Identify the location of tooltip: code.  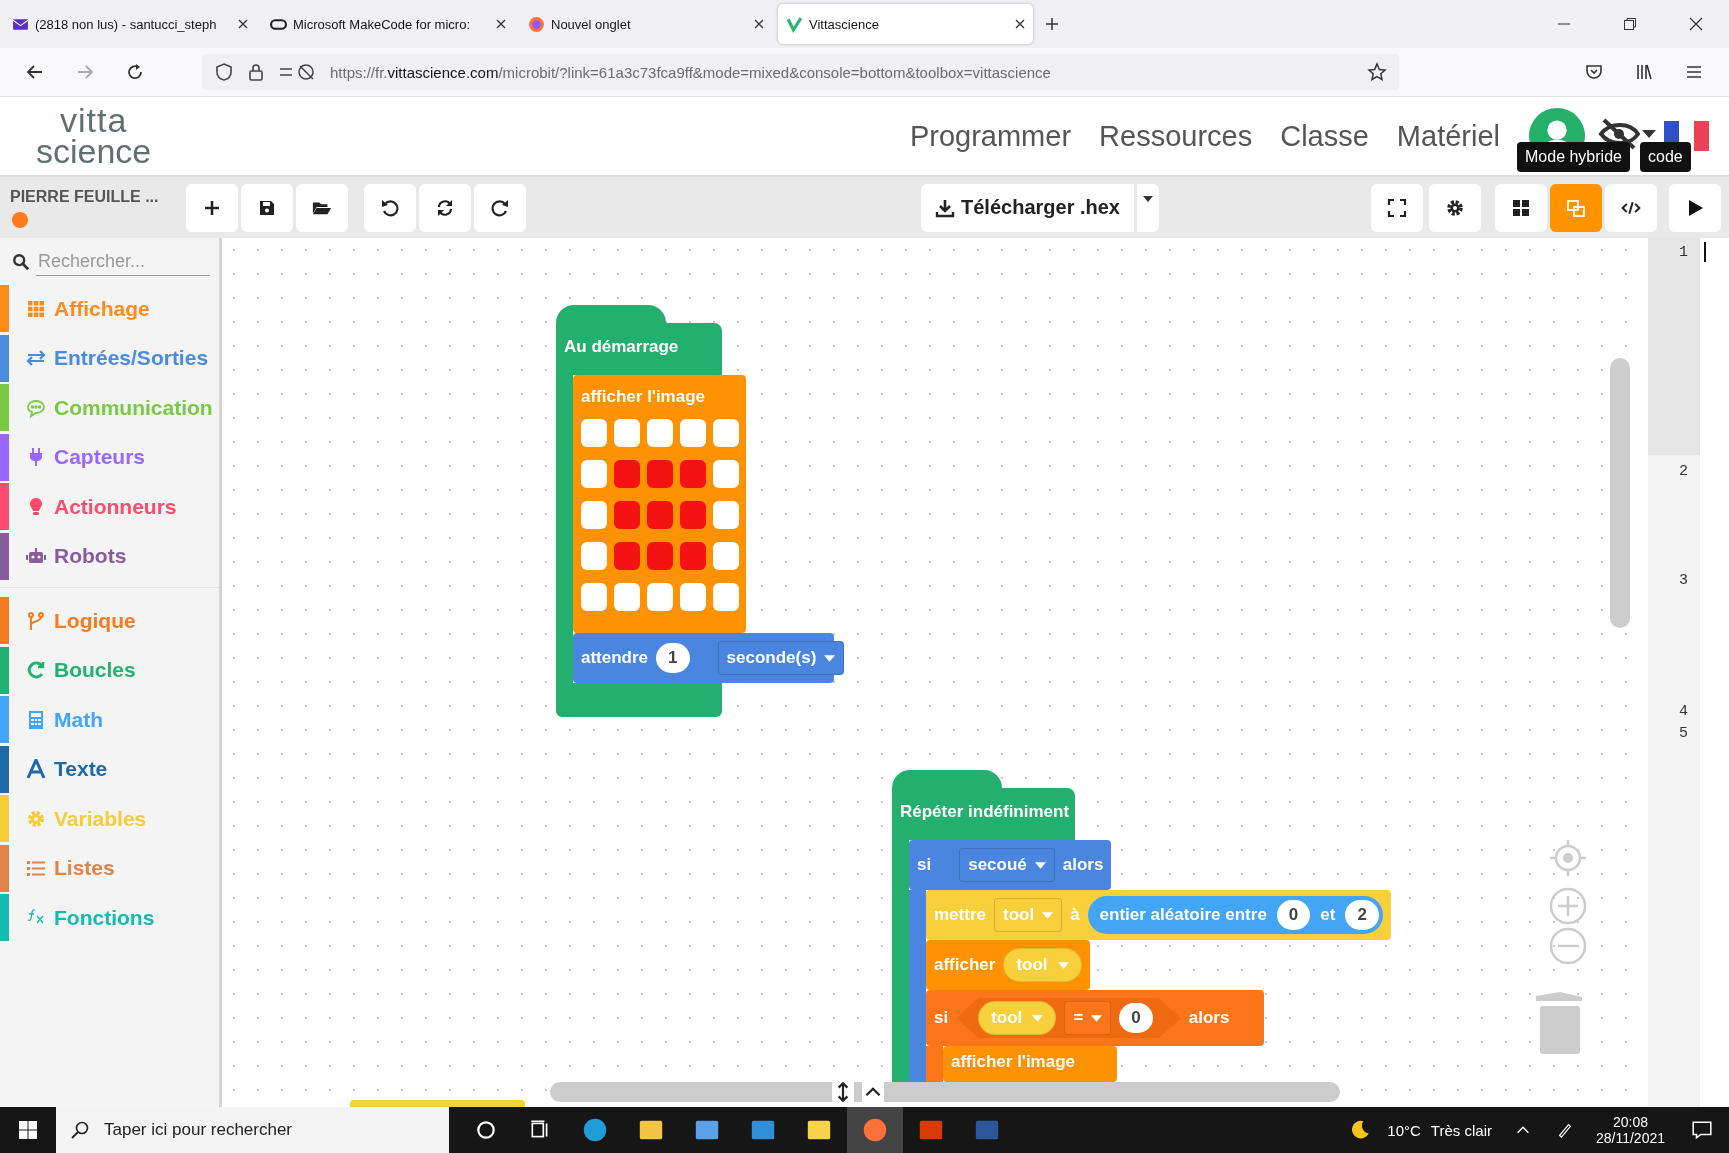
(1665, 157).